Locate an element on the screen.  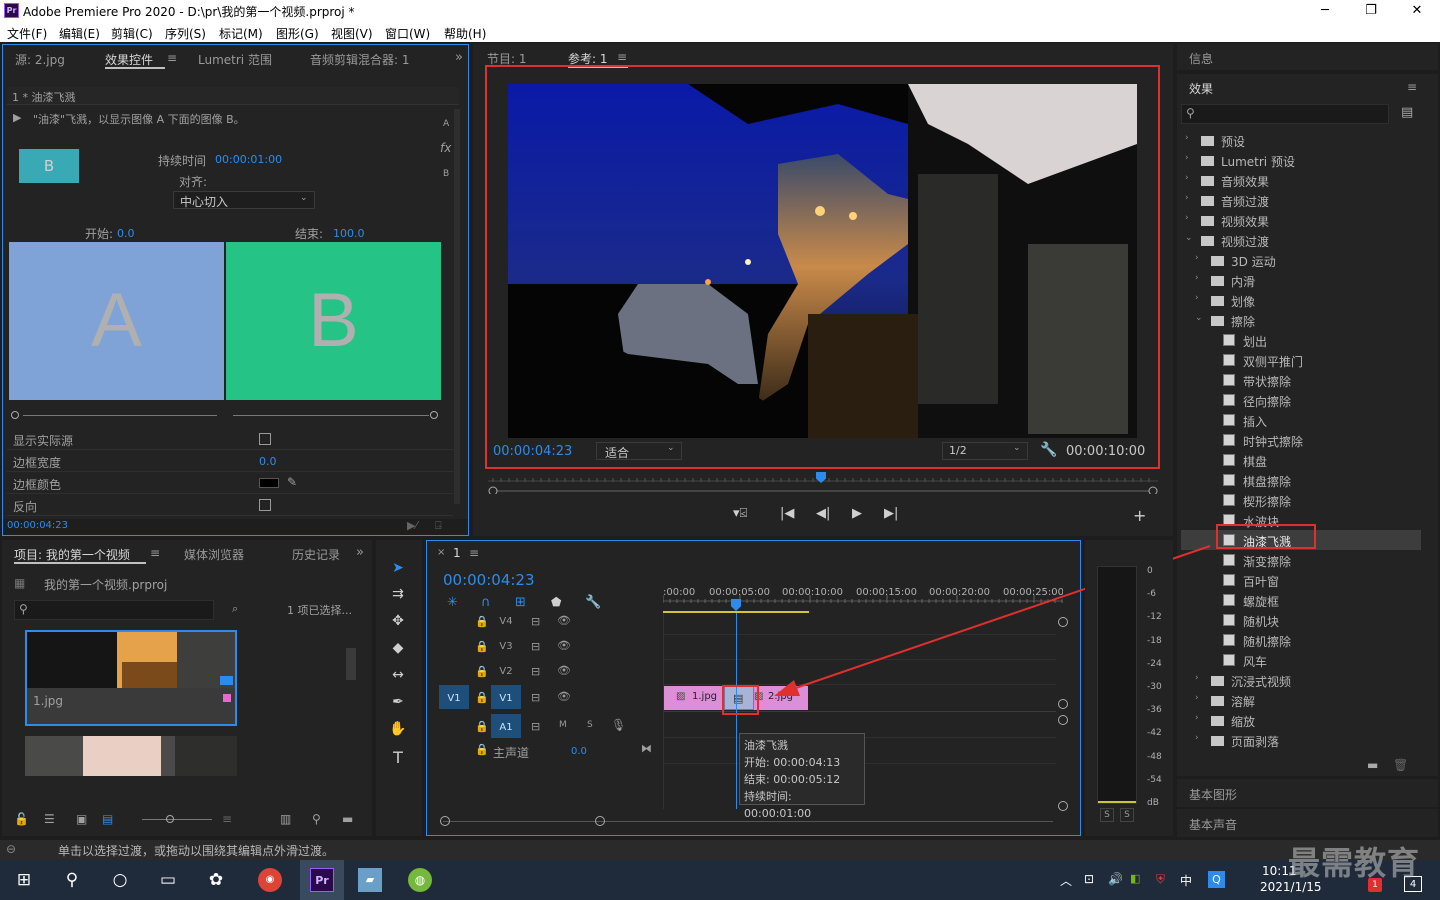
selection-tool-icon: ➤ is located at coordinates (398, 570).